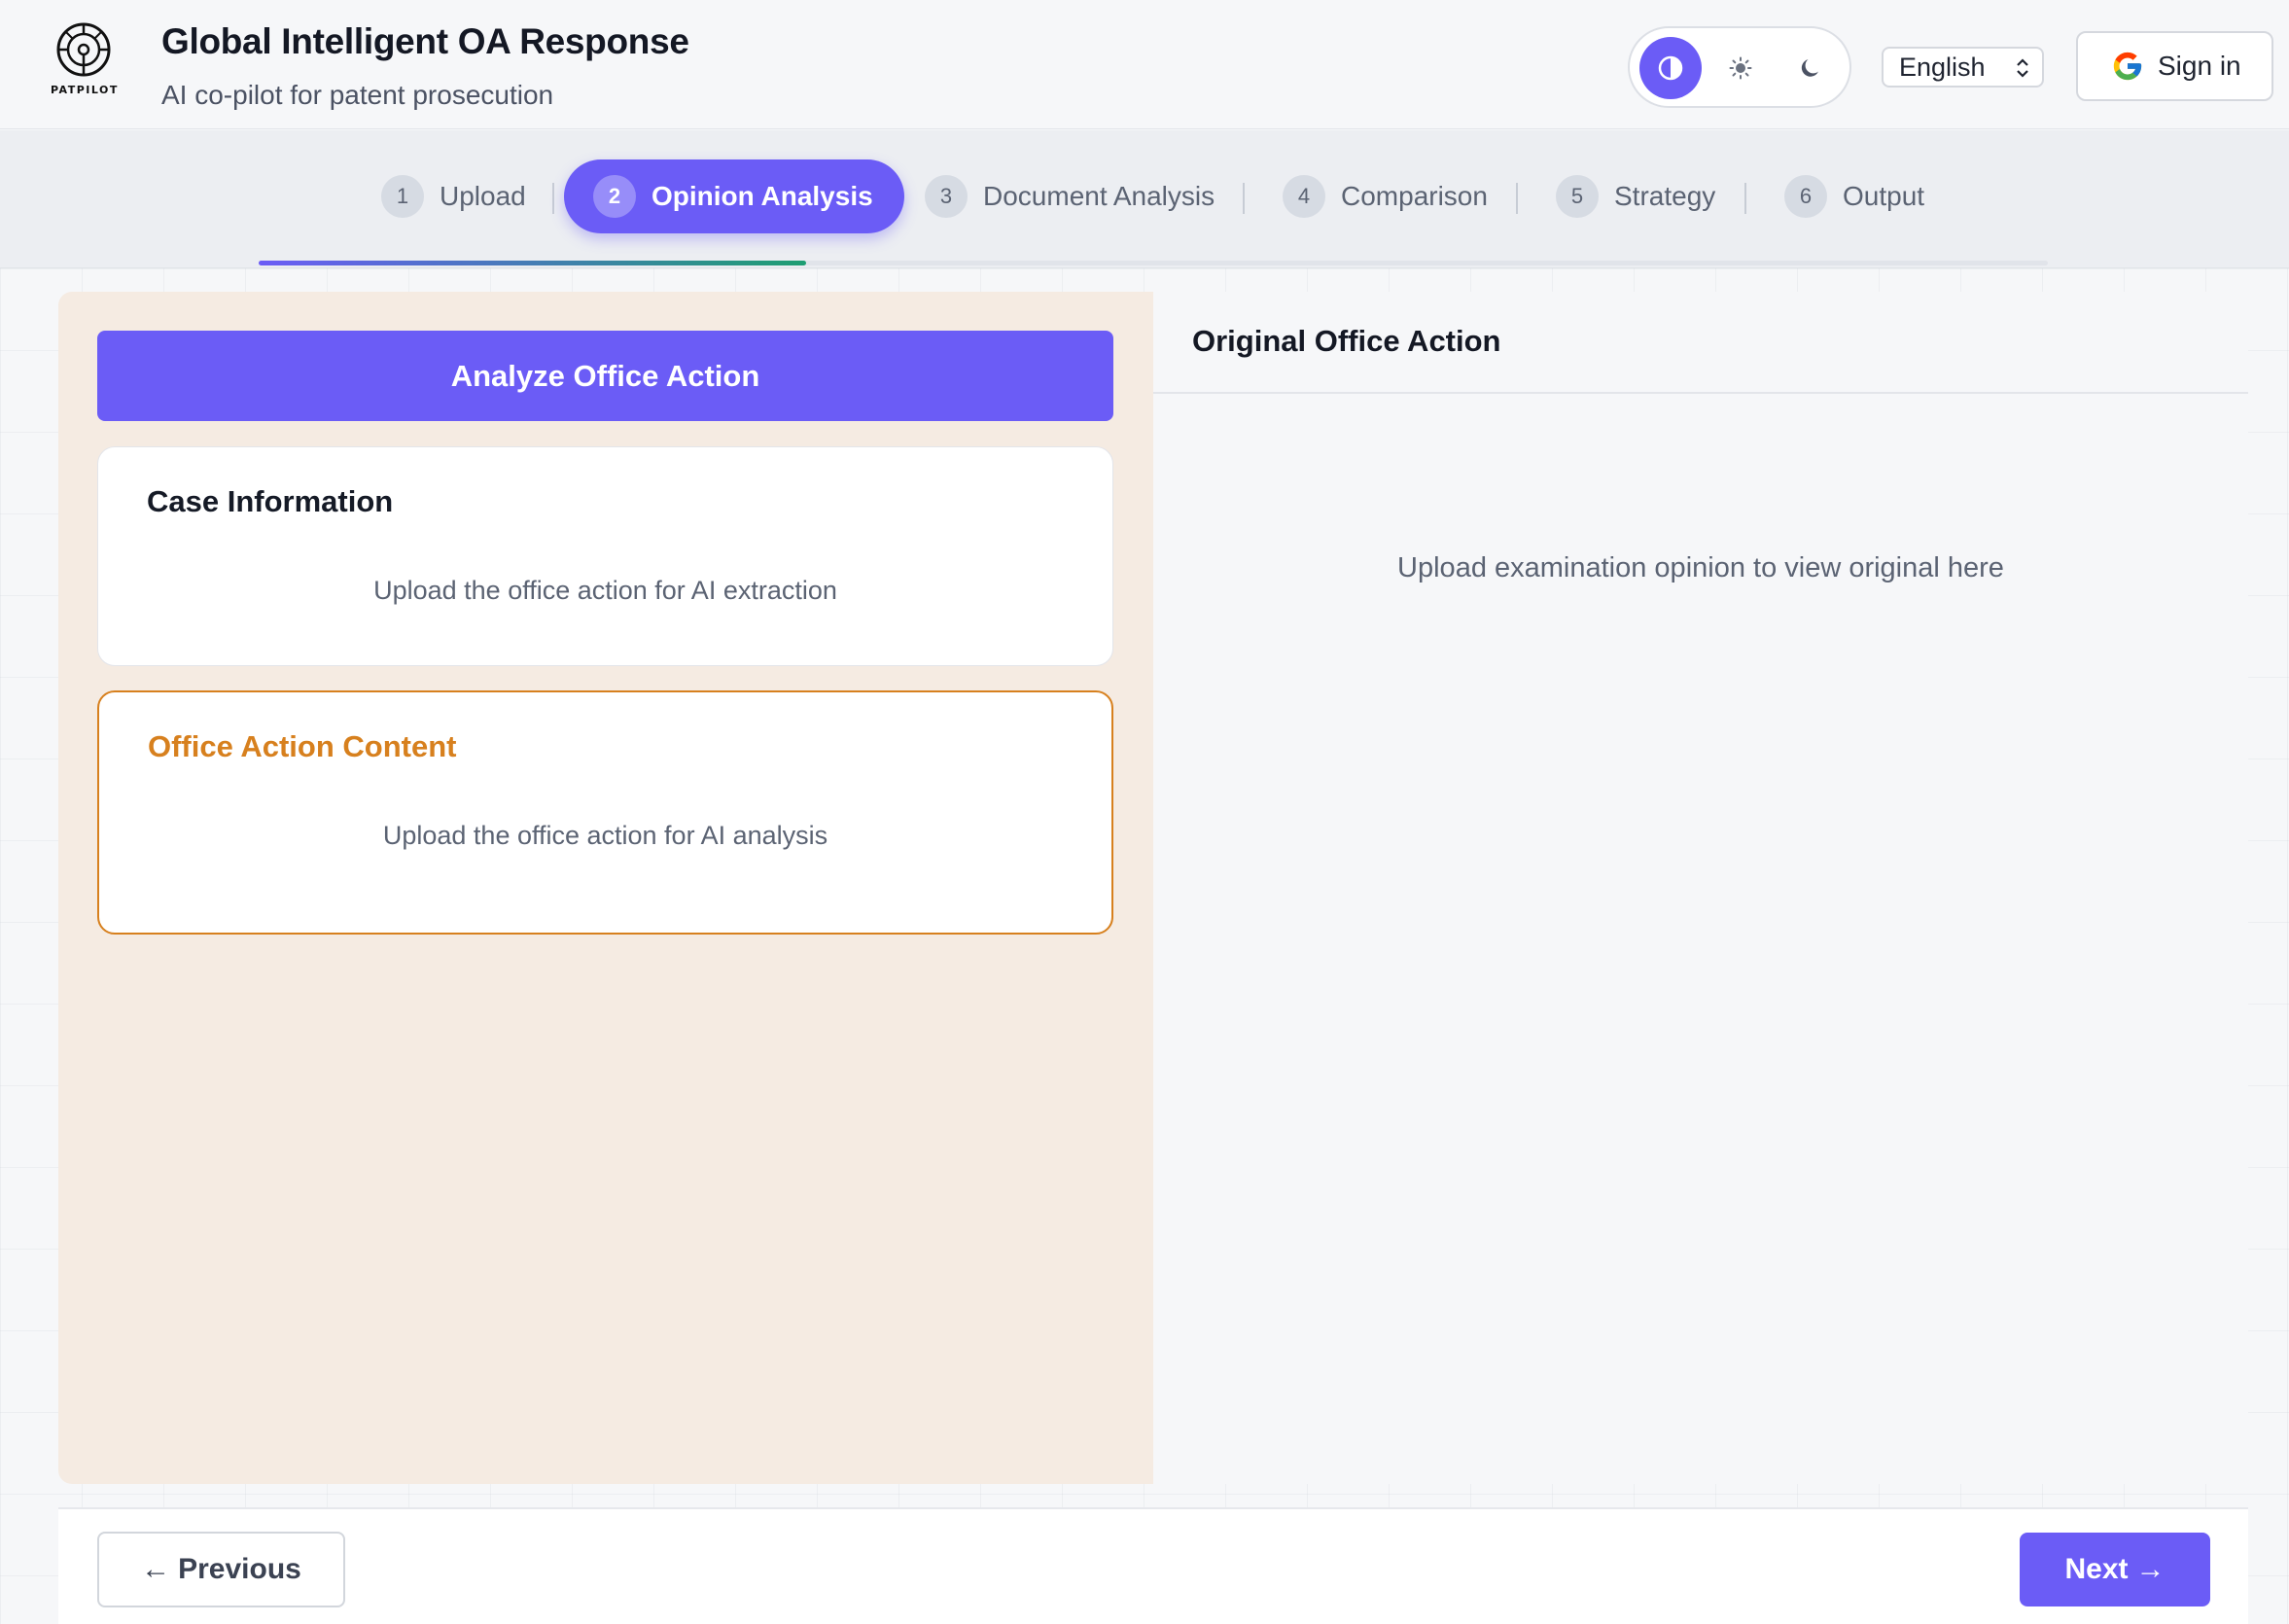 The height and width of the screenshot is (1624, 2289). What do you see at coordinates (762, 196) in the screenshot?
I see `step-label: Opinion Analysis` at bounding box center [762, 196].